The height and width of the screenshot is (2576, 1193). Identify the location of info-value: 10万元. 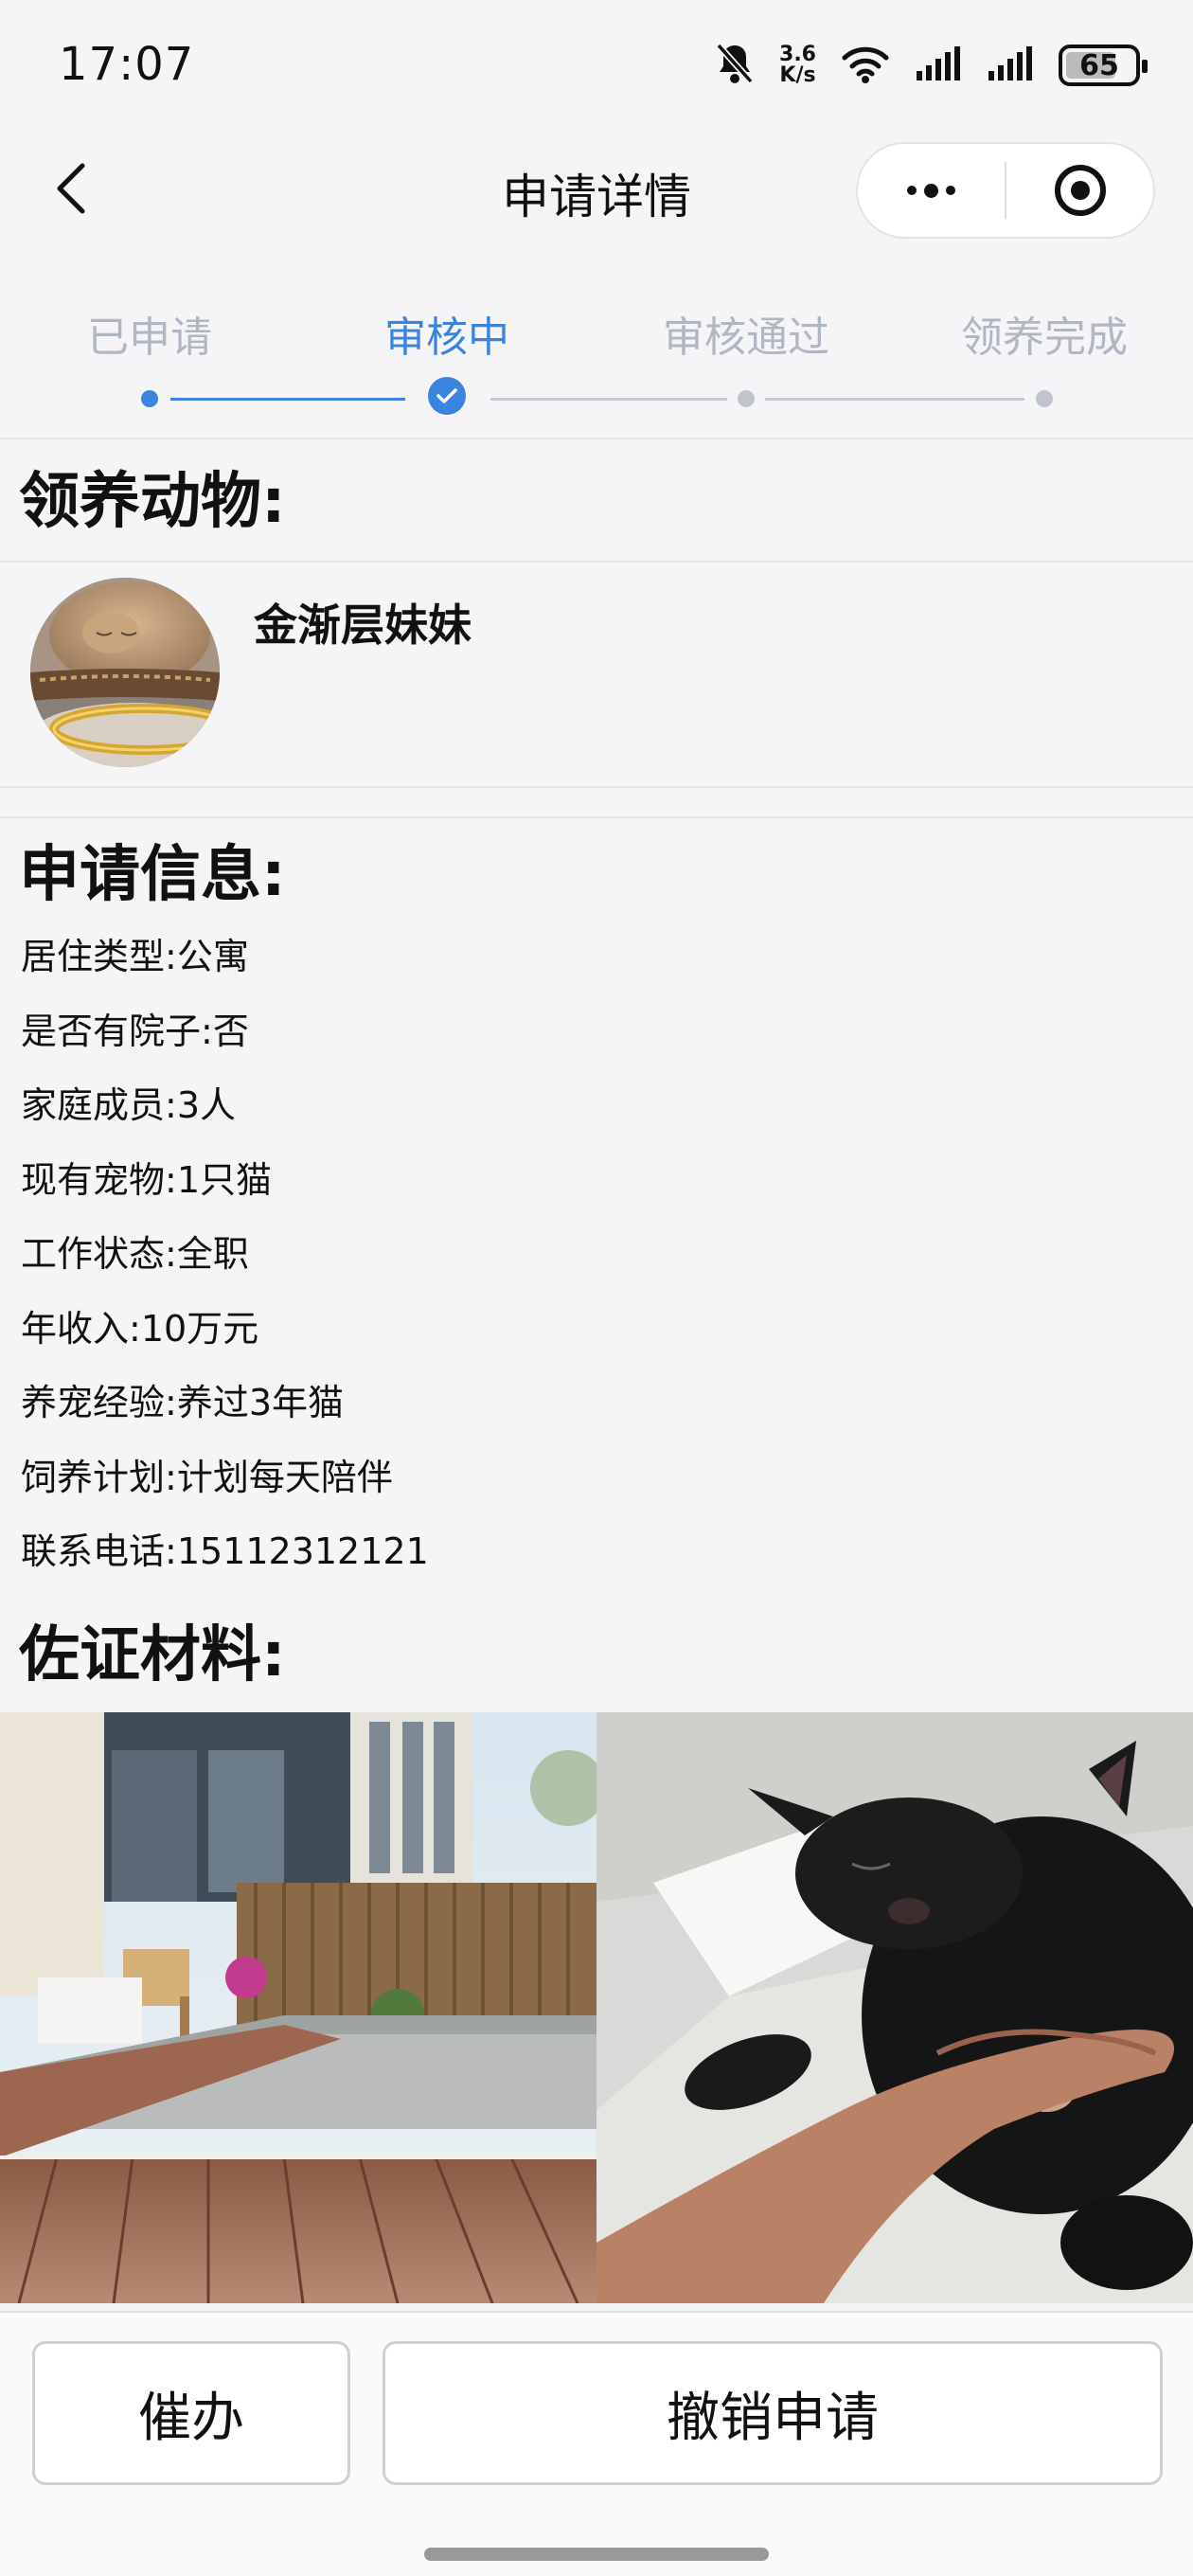
(199, 1328).